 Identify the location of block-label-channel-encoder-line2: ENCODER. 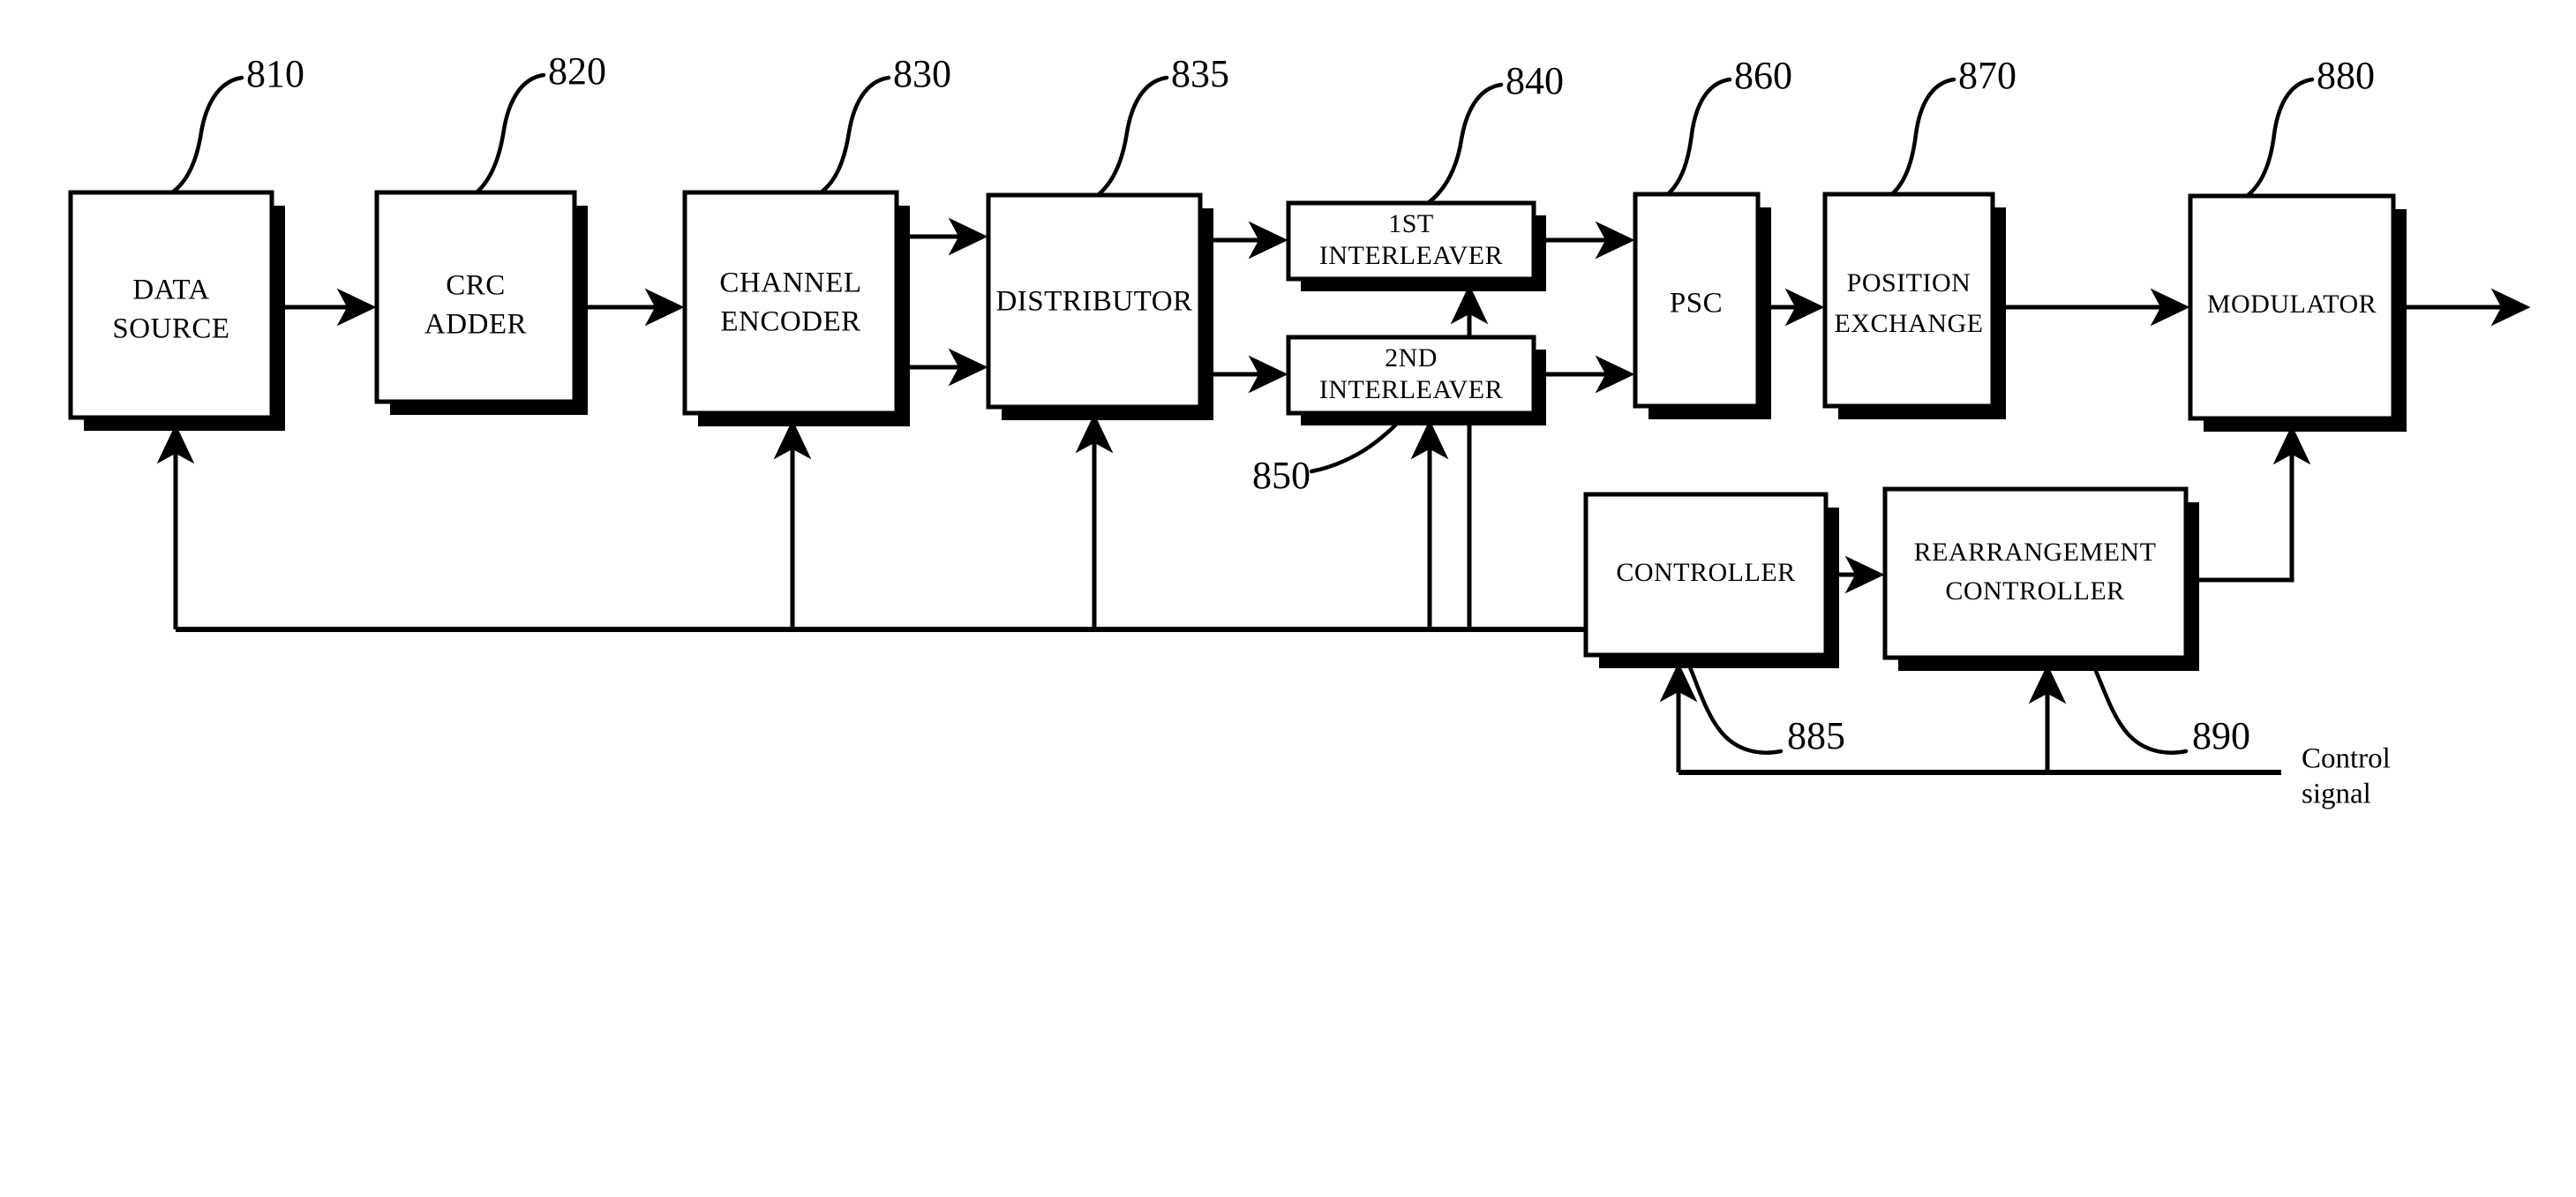
(790, 322).